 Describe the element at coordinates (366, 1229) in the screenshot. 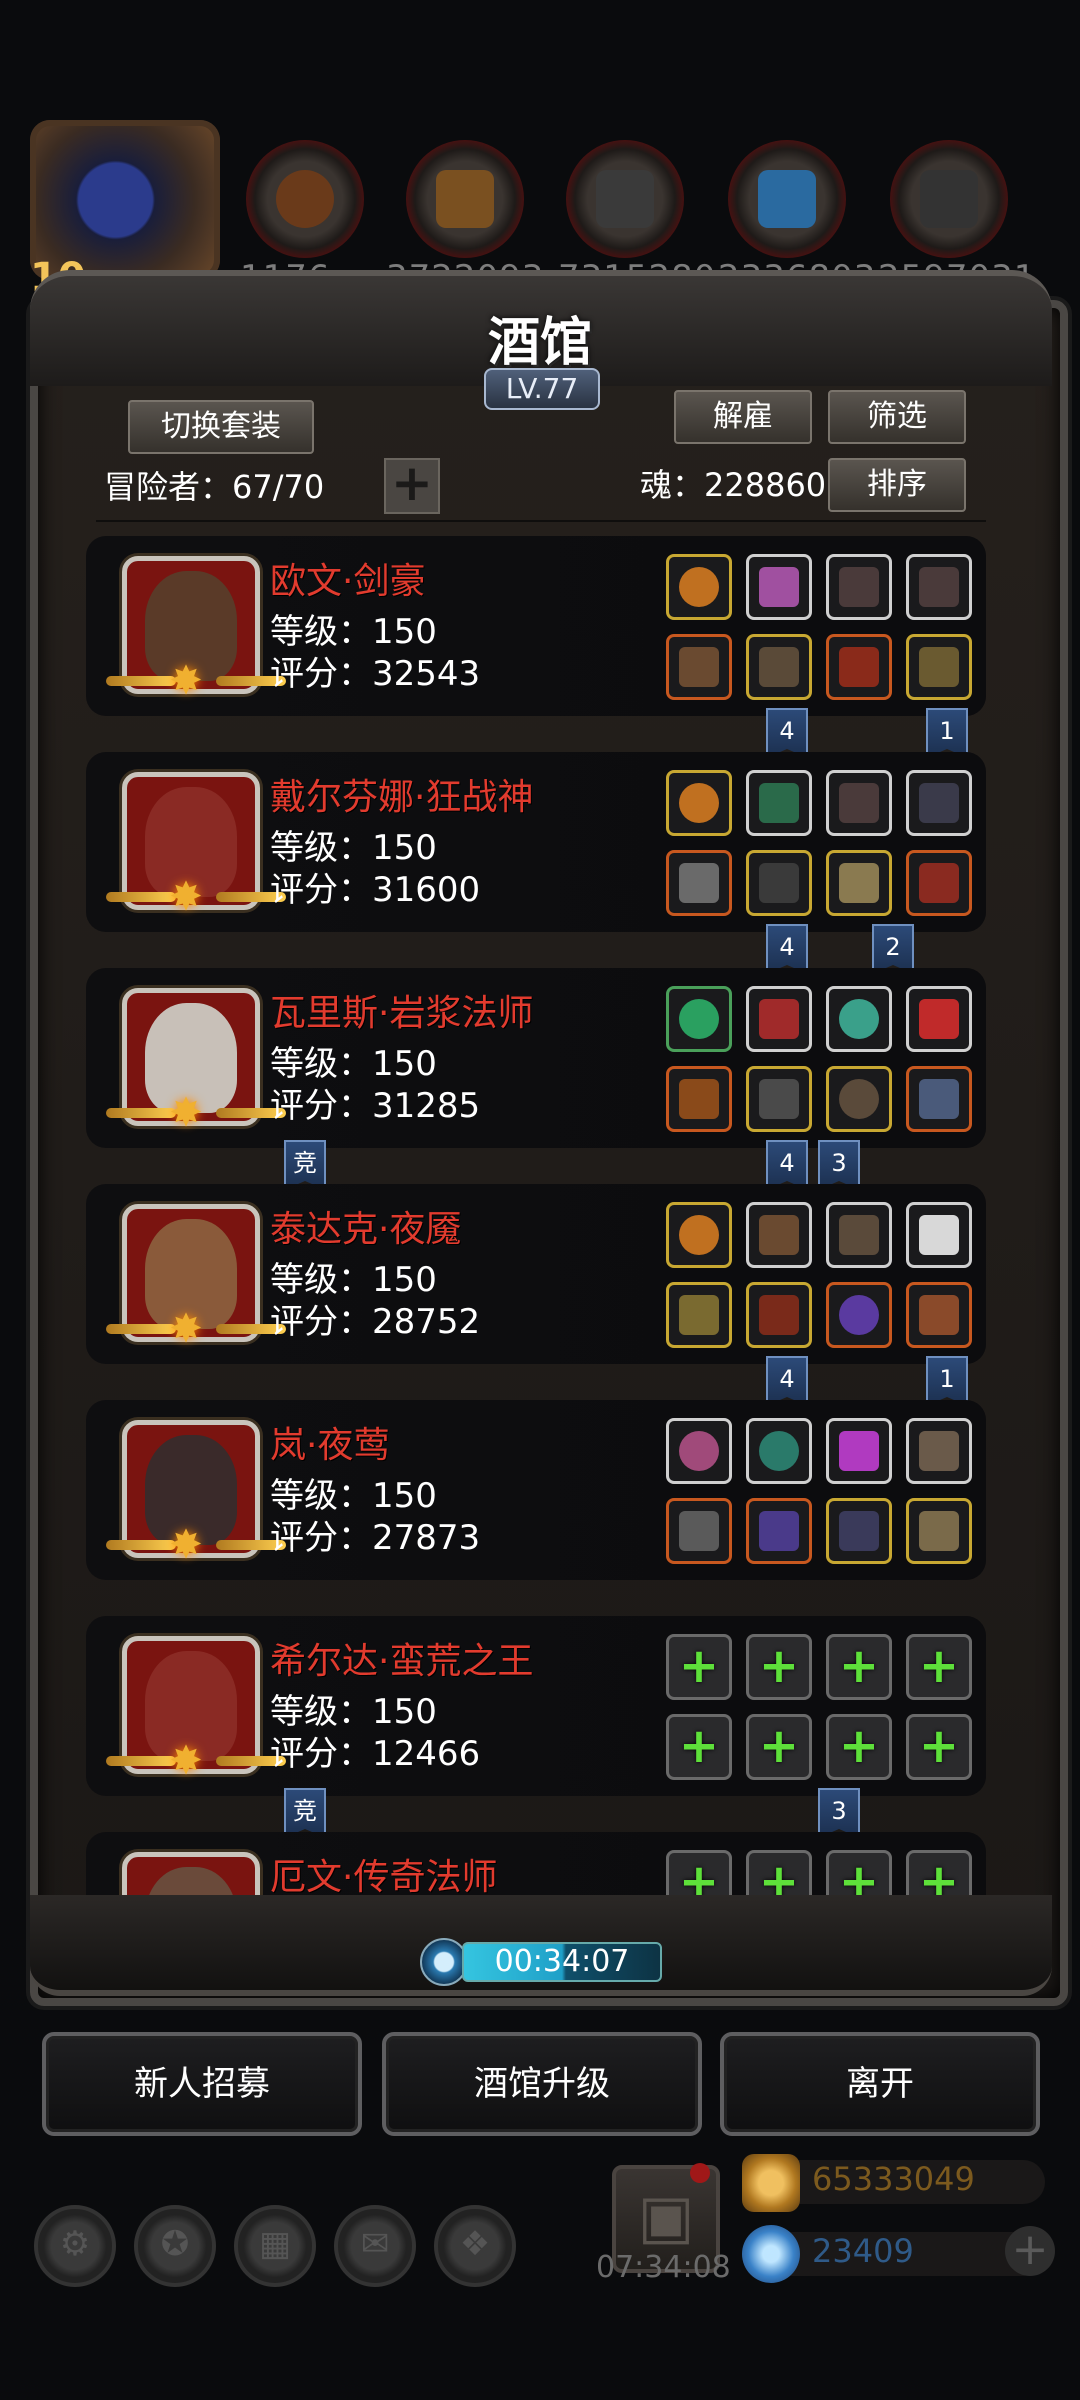

I see `hero-name: 泰达克·夜魇` at that location.